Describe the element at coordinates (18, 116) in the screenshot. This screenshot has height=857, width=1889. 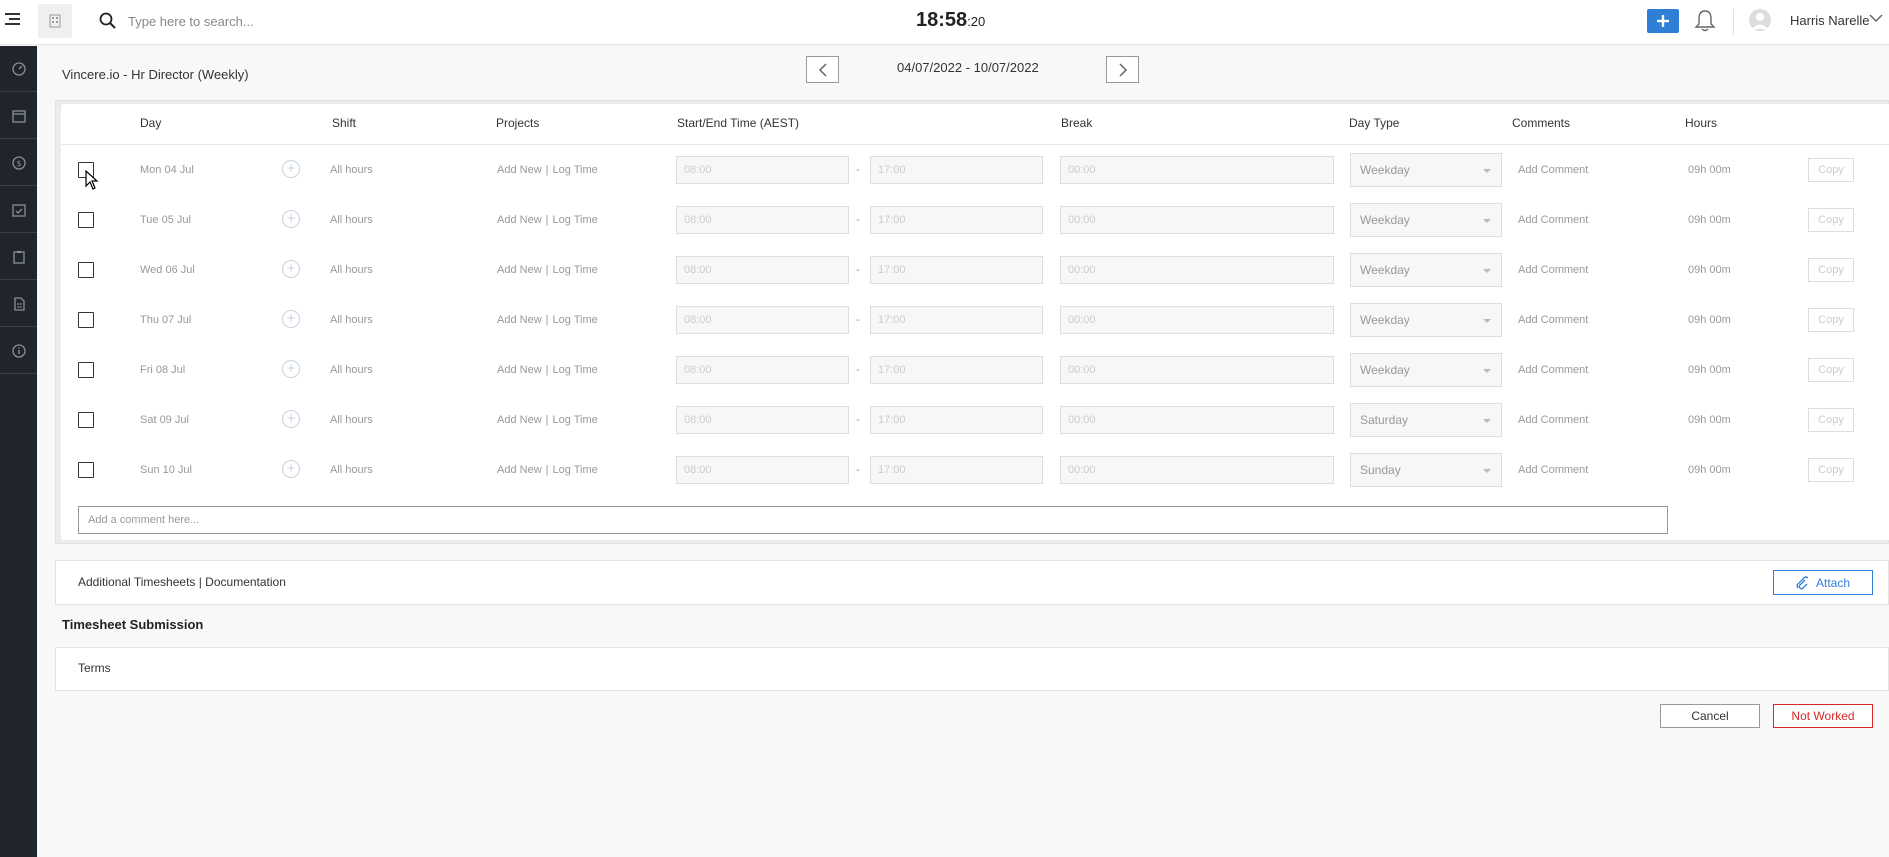
I see `sidebar-item-calendar` at that location.